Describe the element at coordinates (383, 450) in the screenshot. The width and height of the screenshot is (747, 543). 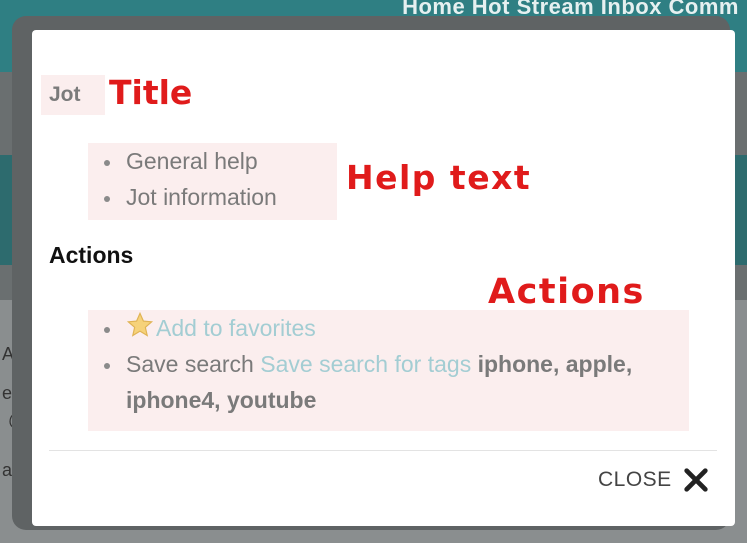
I see `footer-divider` at that location.